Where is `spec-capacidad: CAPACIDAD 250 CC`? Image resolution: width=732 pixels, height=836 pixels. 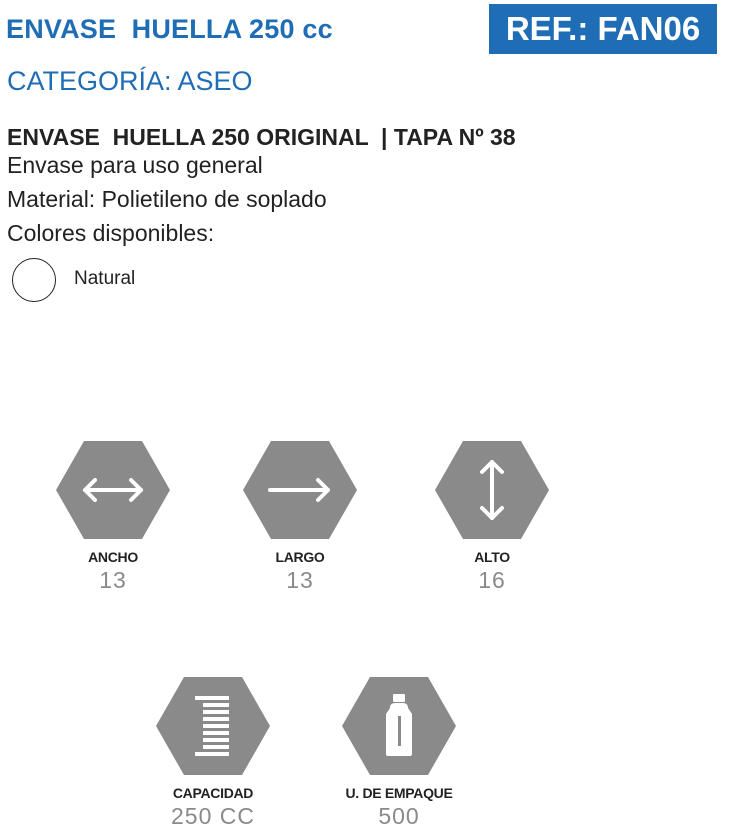 spec-capacidad: CAPACIDAD 250 CC is located at coordinates (213, 753).